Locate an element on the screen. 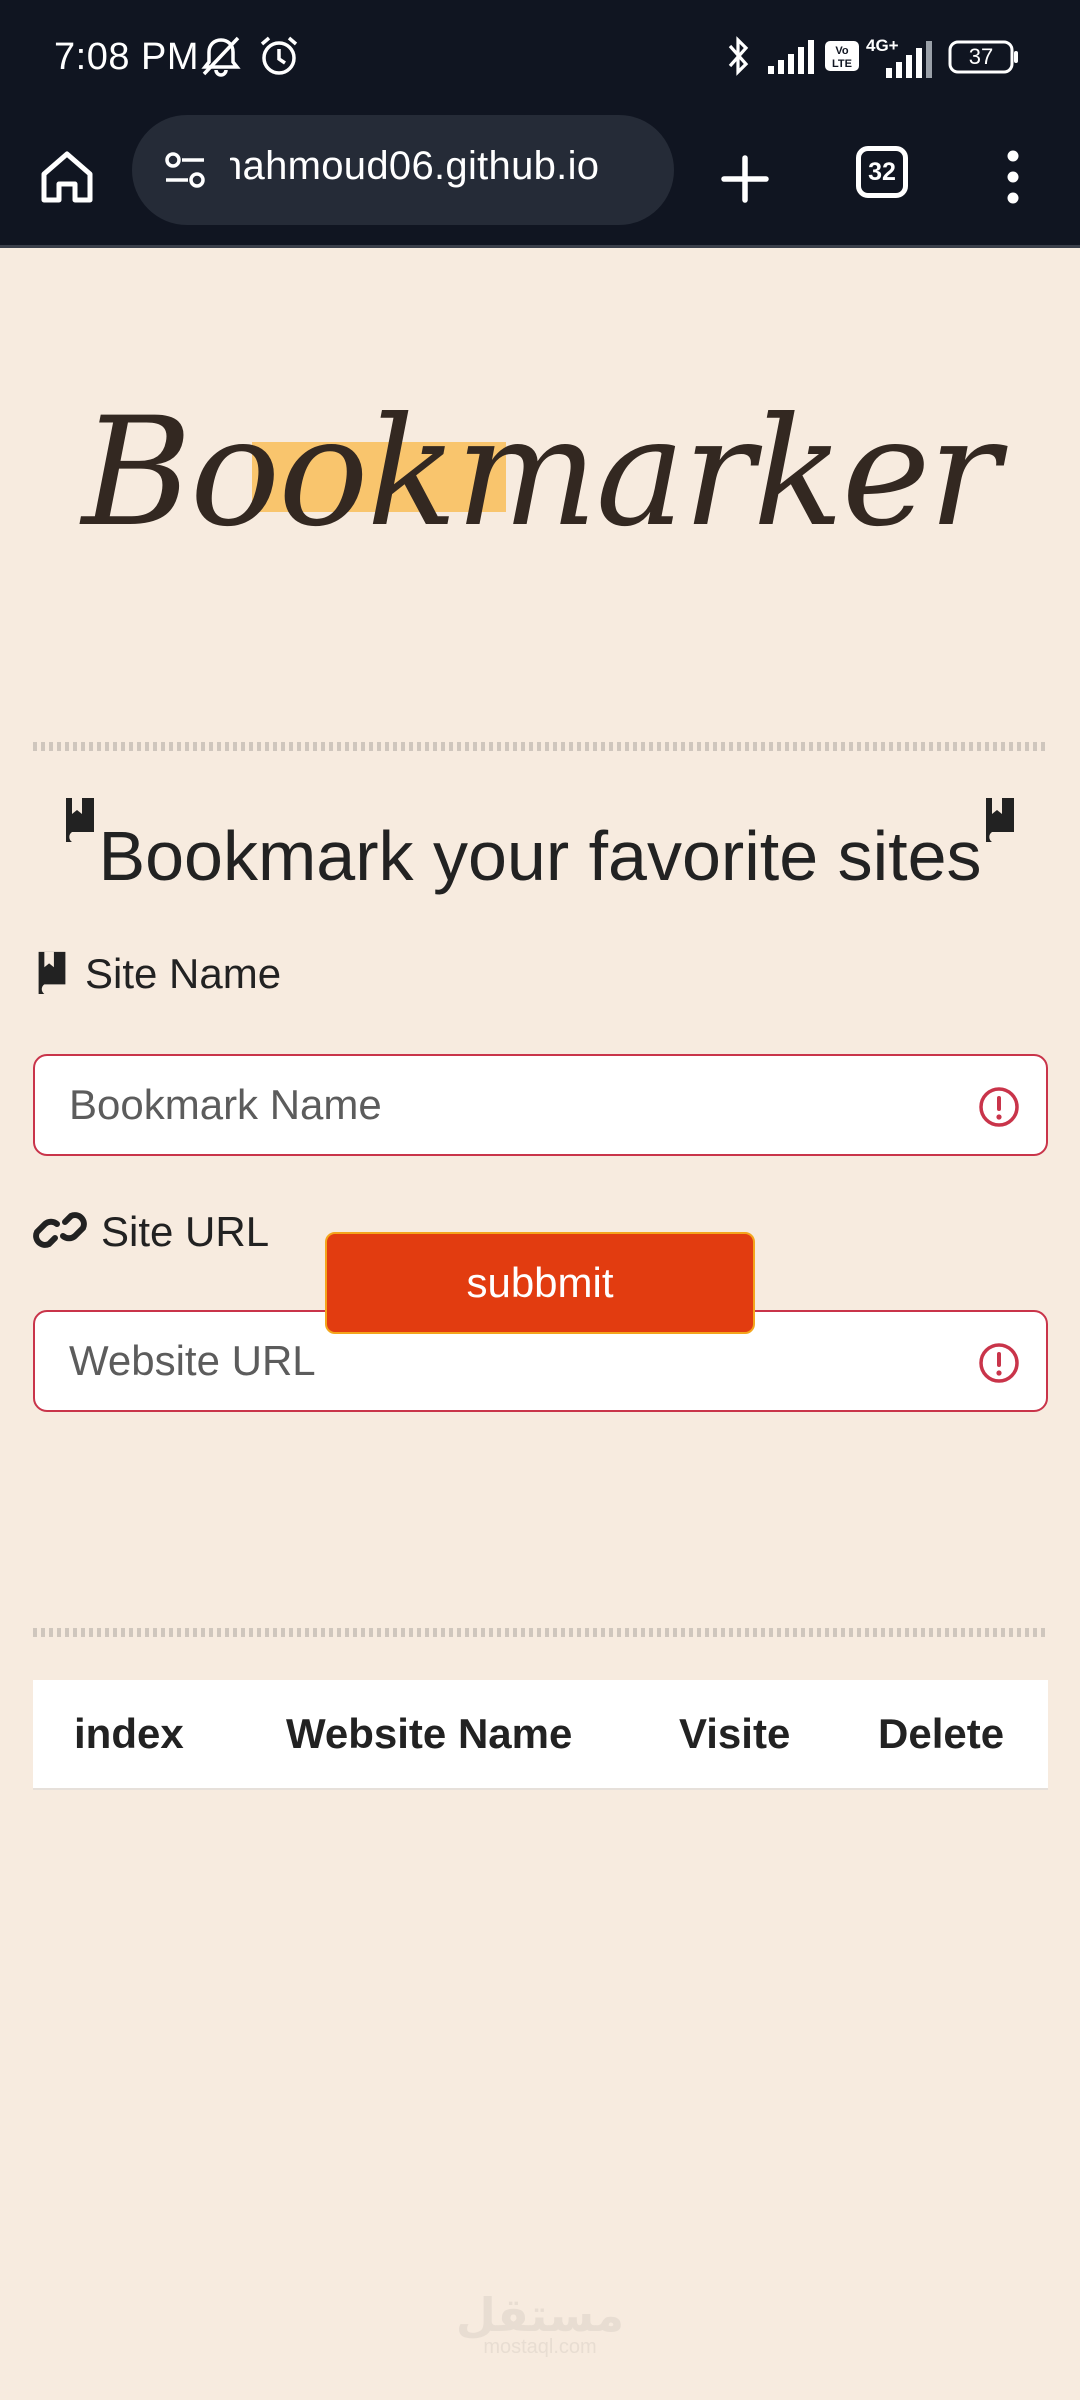 Image resolution: width=1080 pixels, height=2400 pixels. heading-text: Bookmark your favorite sites is located at coordinates (540, 856).